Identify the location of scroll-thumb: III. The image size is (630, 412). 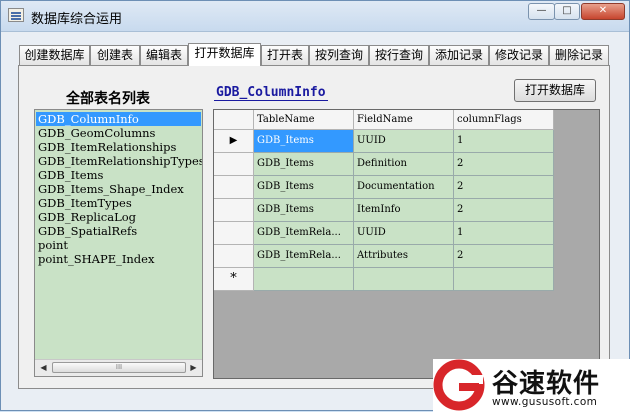
(119, 367).